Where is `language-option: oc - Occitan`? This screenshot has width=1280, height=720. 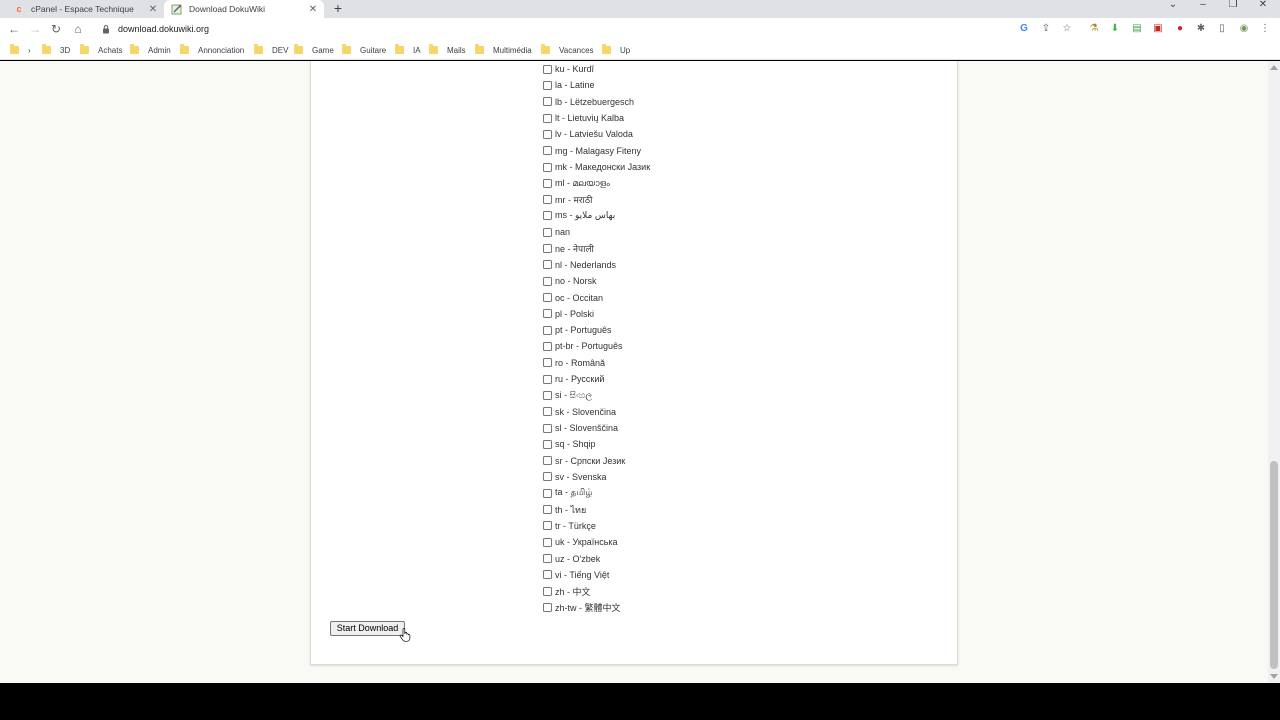 language-option: oc - Occitan is located at coordinates (693, 297).